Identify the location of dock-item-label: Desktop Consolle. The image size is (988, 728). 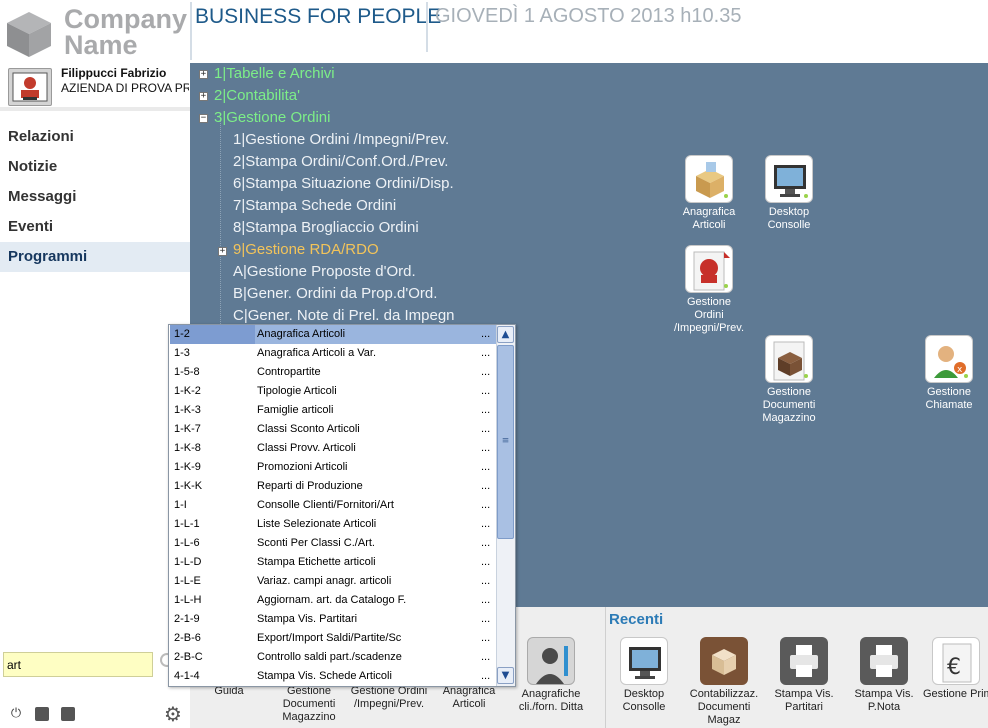
(644, 700).